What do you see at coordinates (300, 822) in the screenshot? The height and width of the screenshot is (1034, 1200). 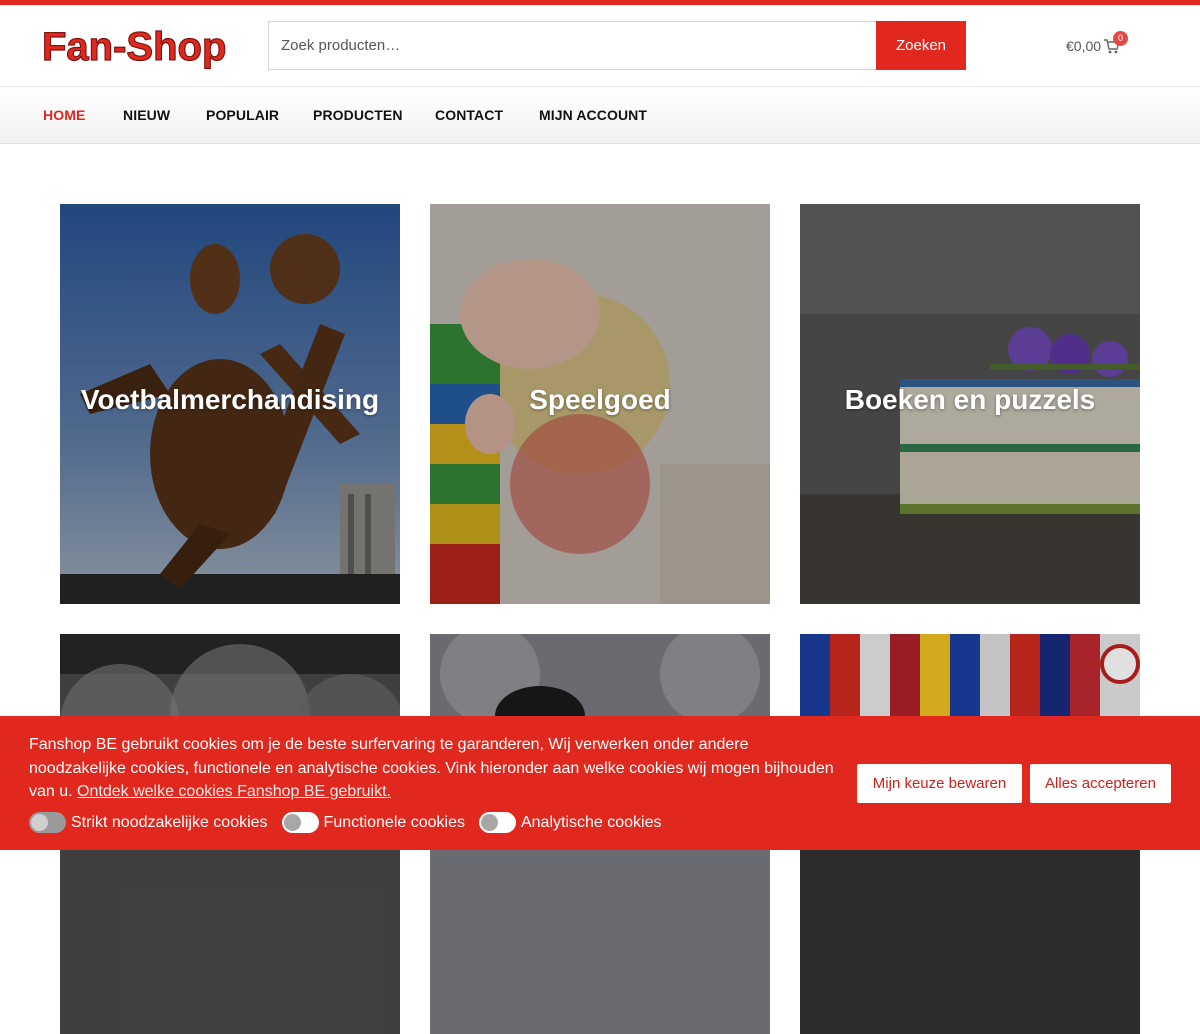 I see `functional-cookies-toggle` at bounding box center [300, 822].